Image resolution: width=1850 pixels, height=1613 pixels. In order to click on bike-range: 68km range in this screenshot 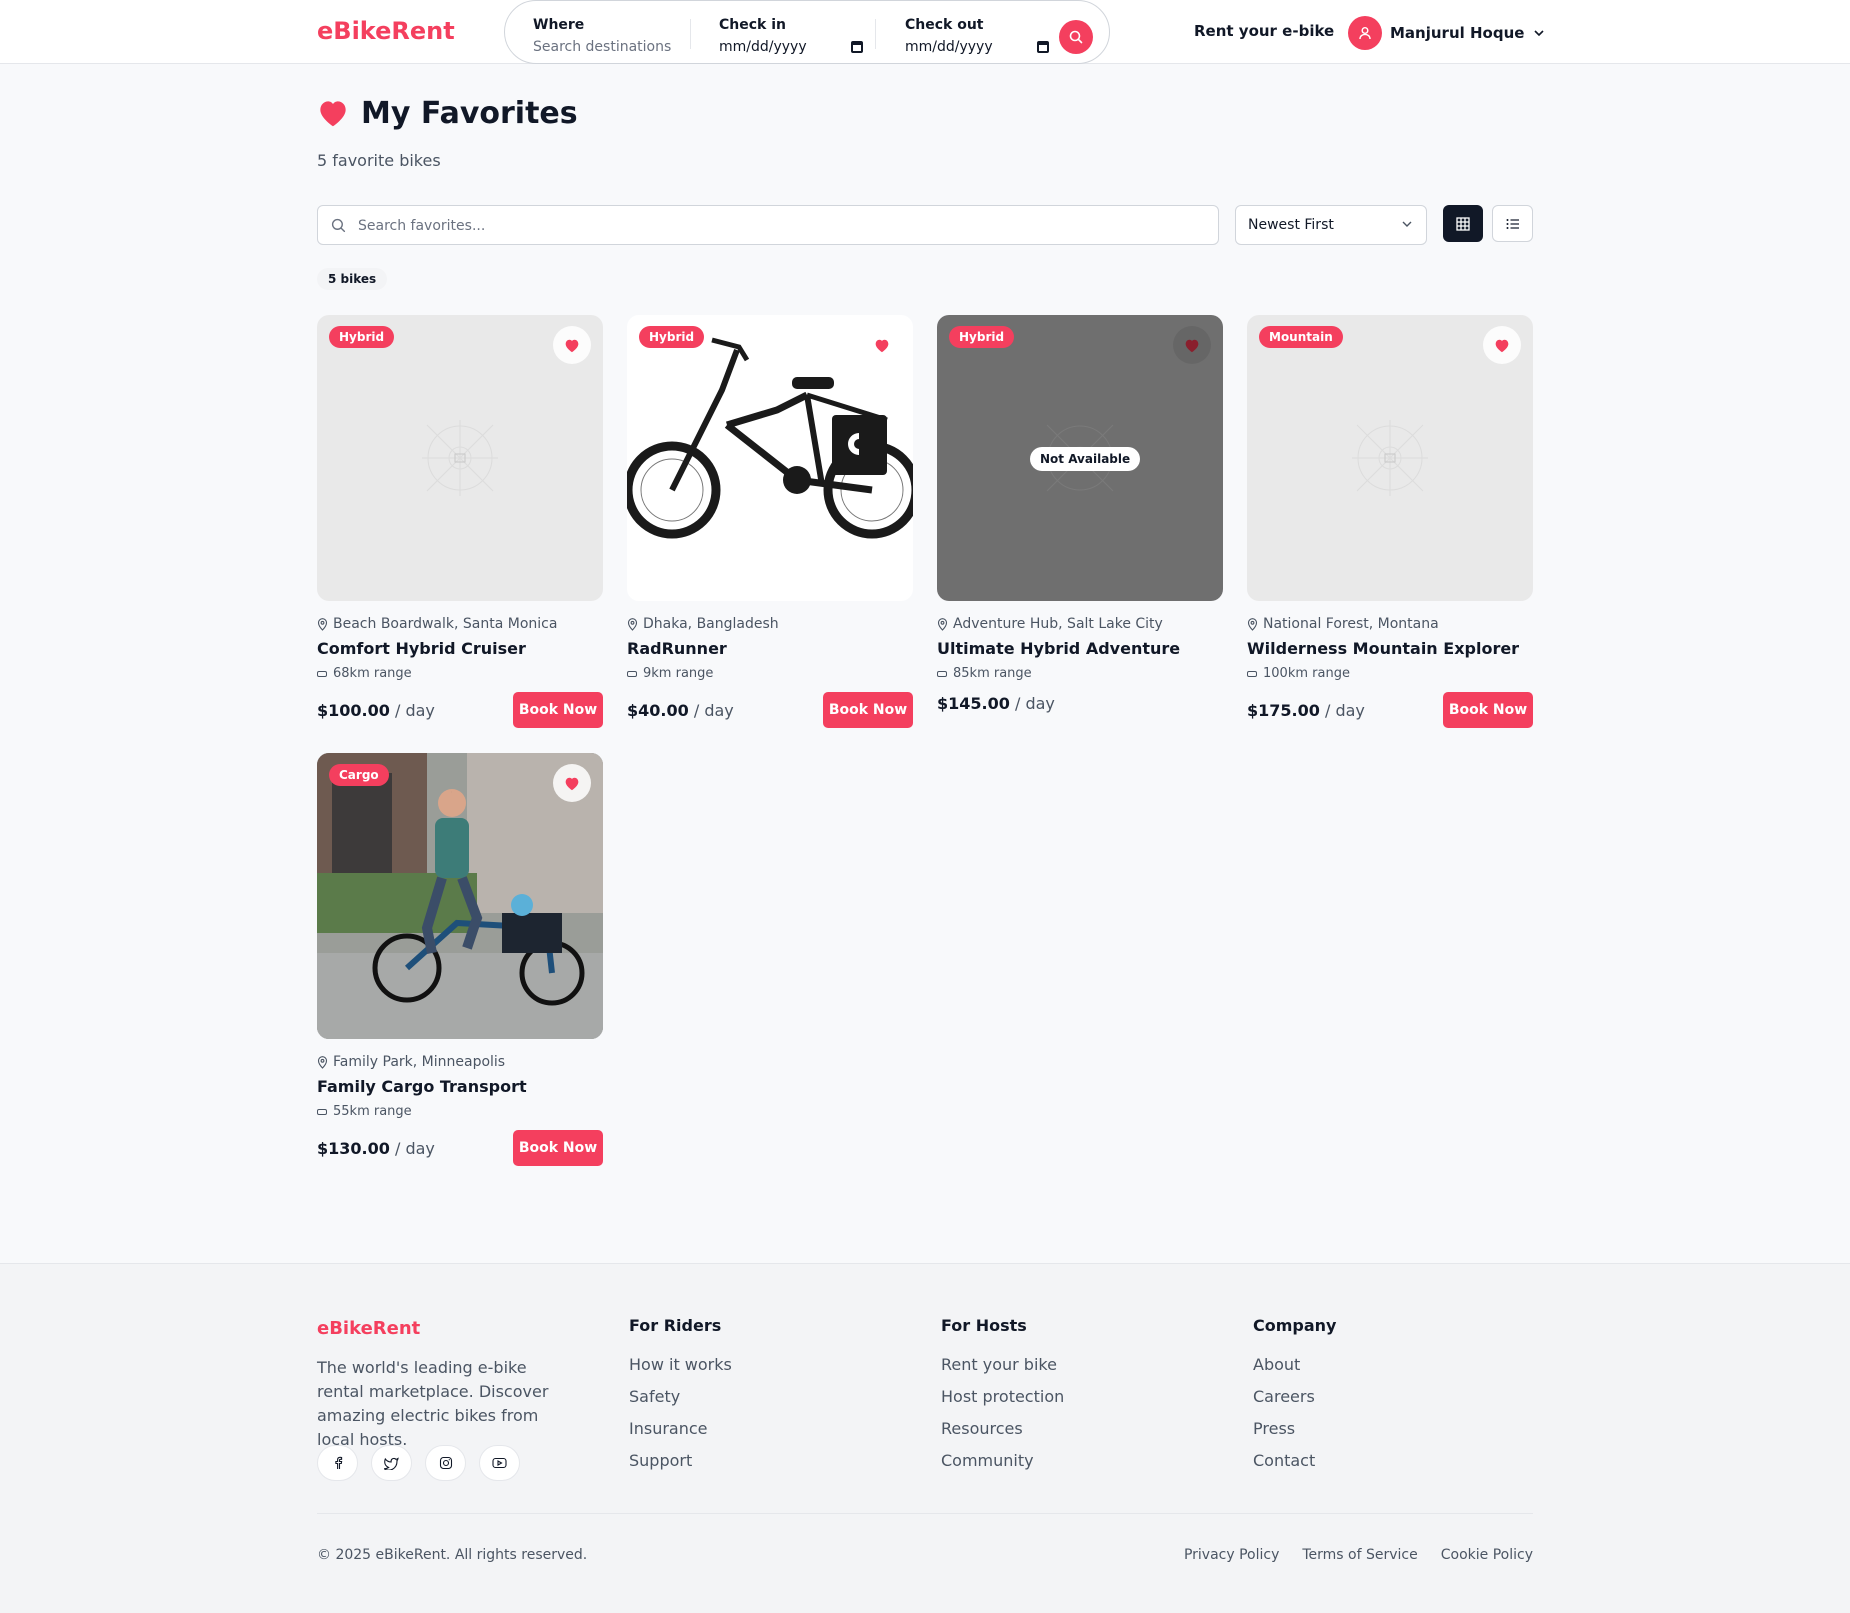, I will do `click(460, 673)`.